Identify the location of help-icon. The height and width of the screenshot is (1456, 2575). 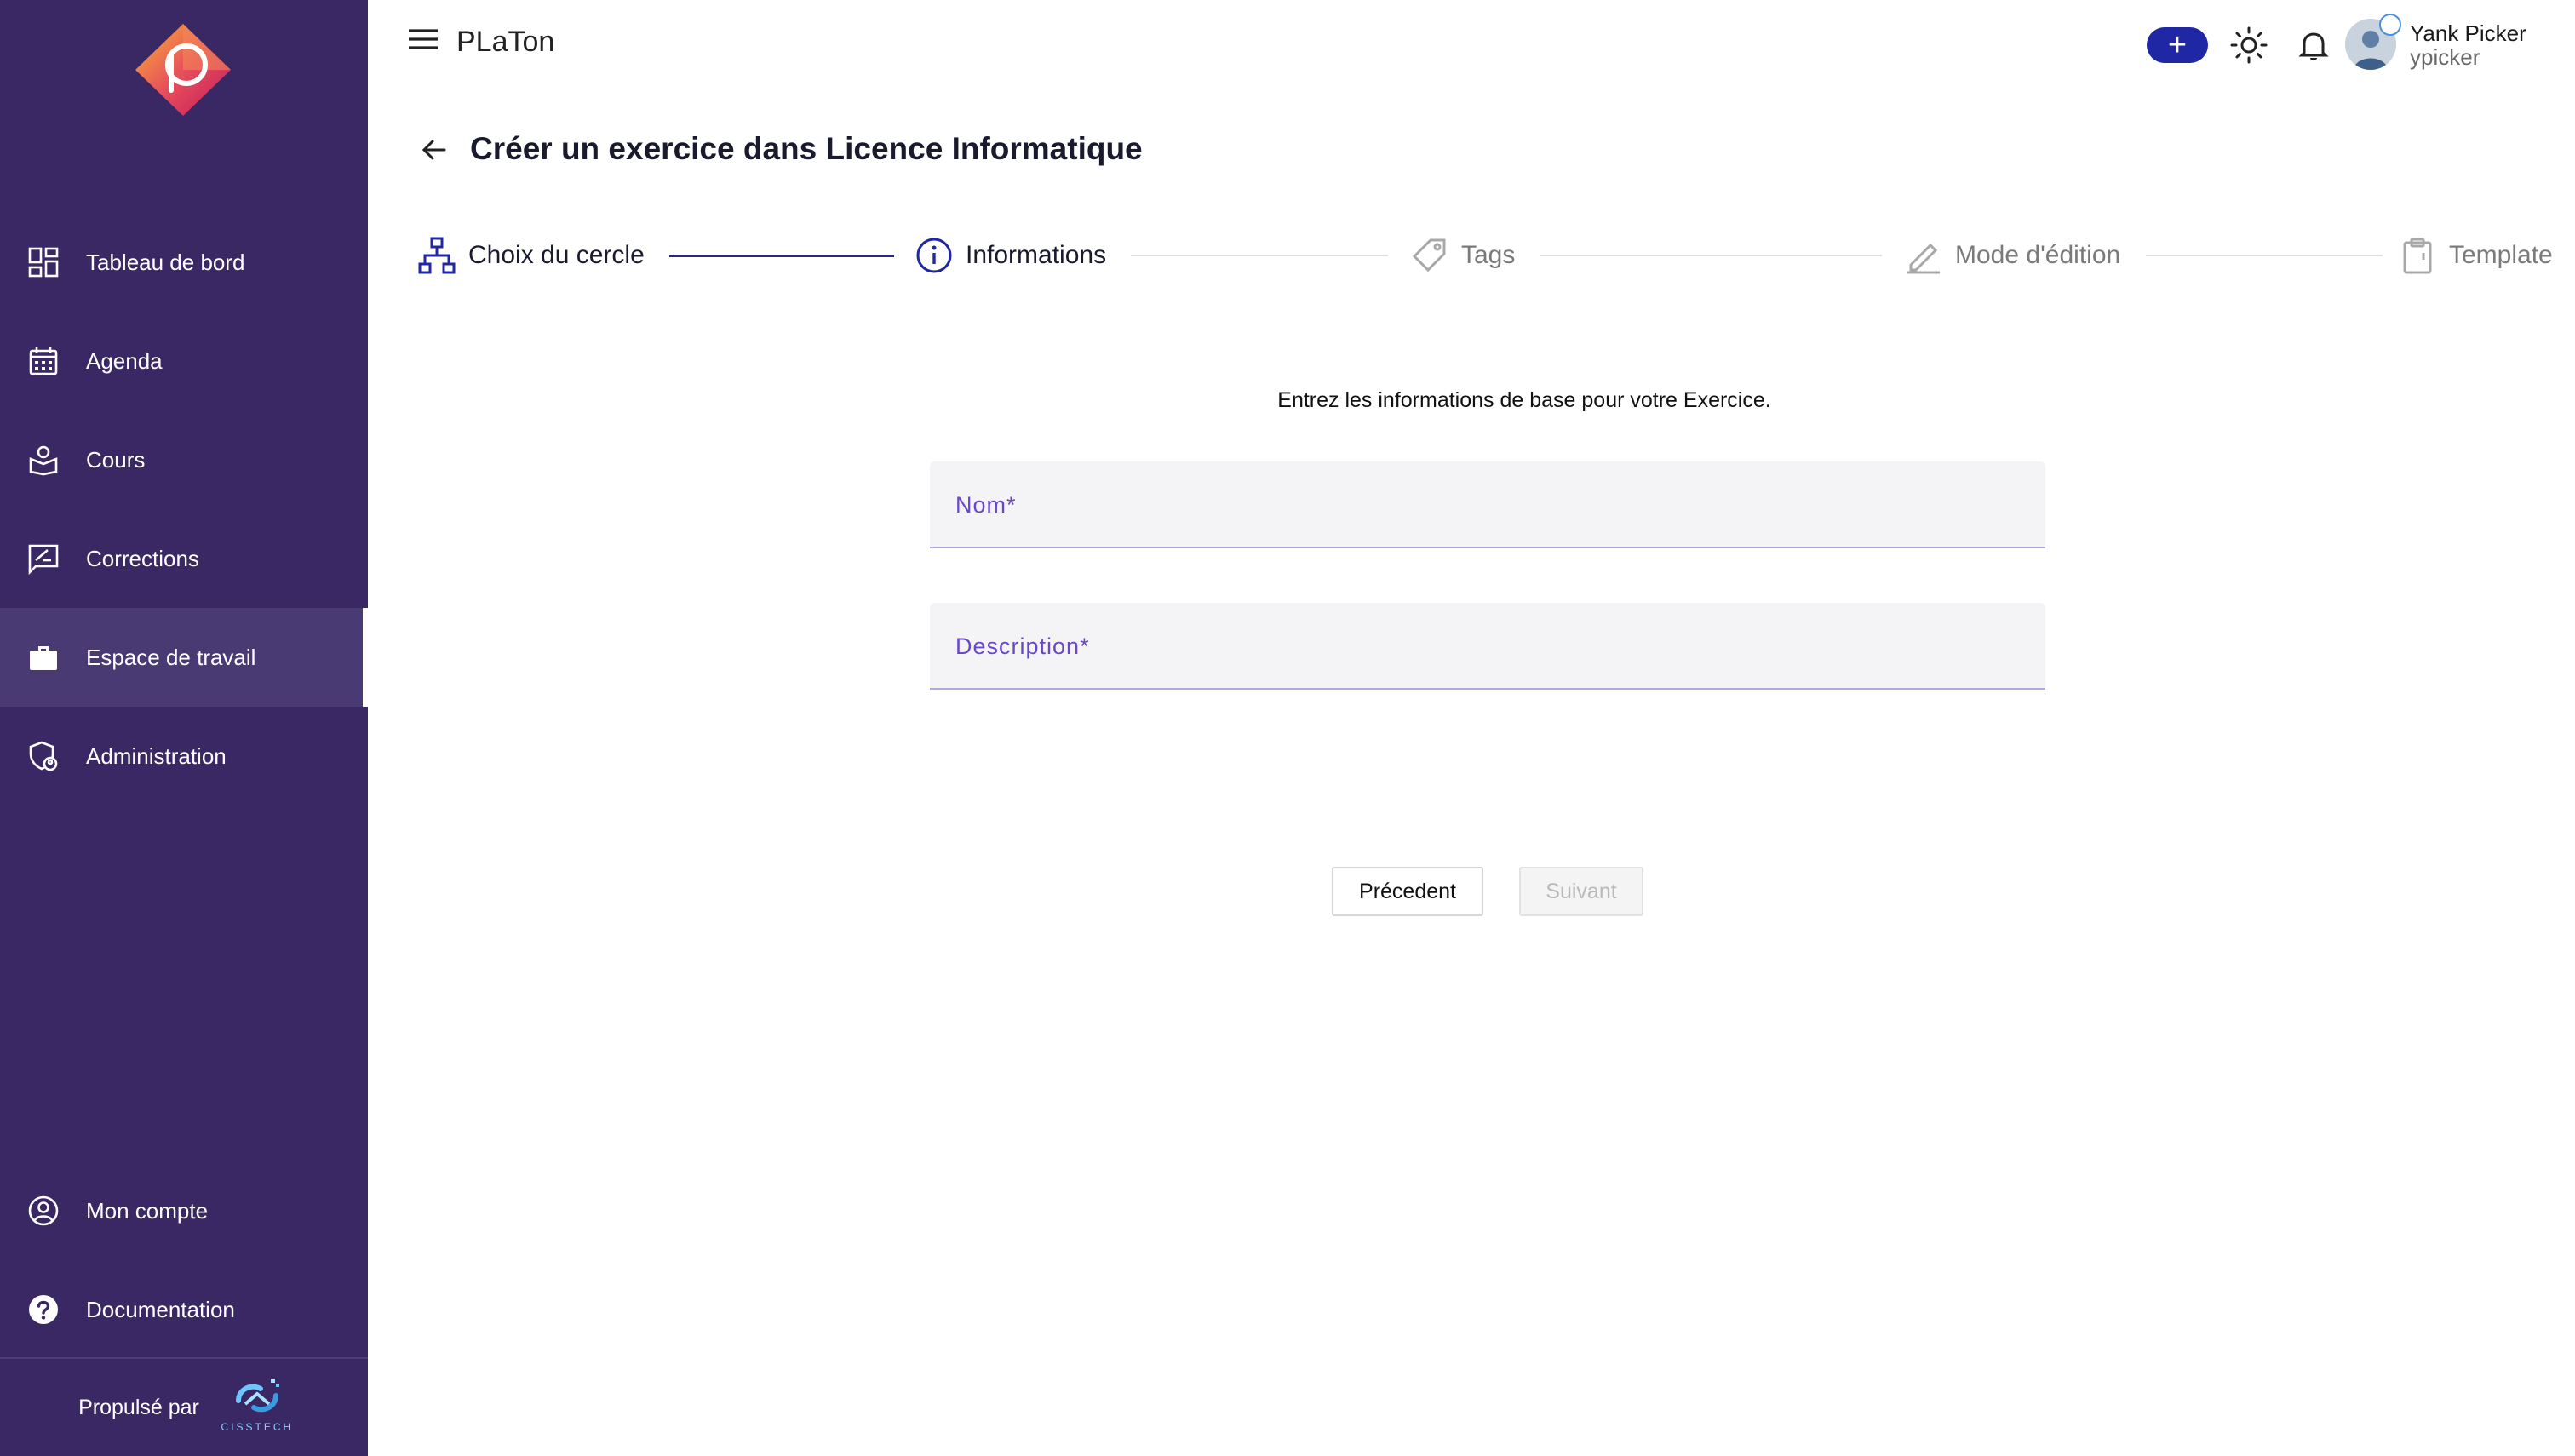
(43, 1310).